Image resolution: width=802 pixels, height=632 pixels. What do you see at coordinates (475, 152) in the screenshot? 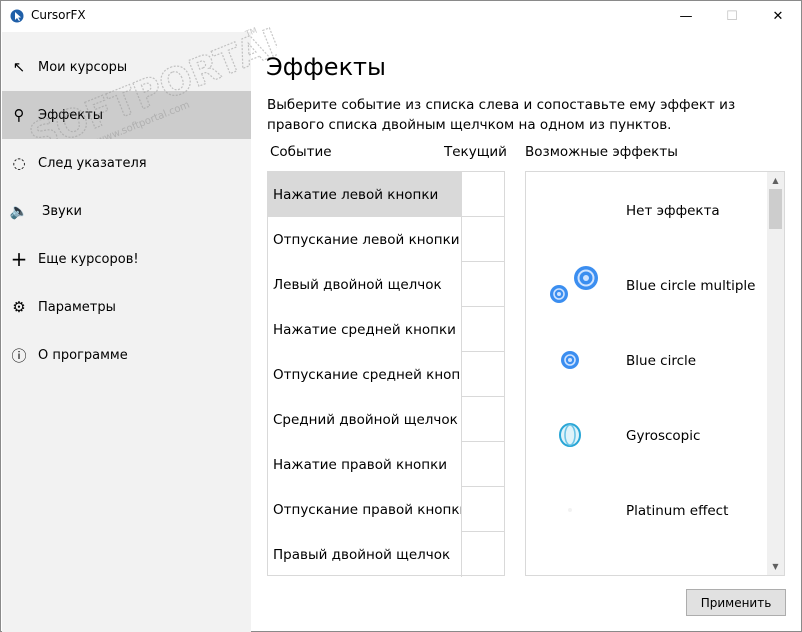
I see `column-header-current: Текущий` at bounding box center [475, 152].